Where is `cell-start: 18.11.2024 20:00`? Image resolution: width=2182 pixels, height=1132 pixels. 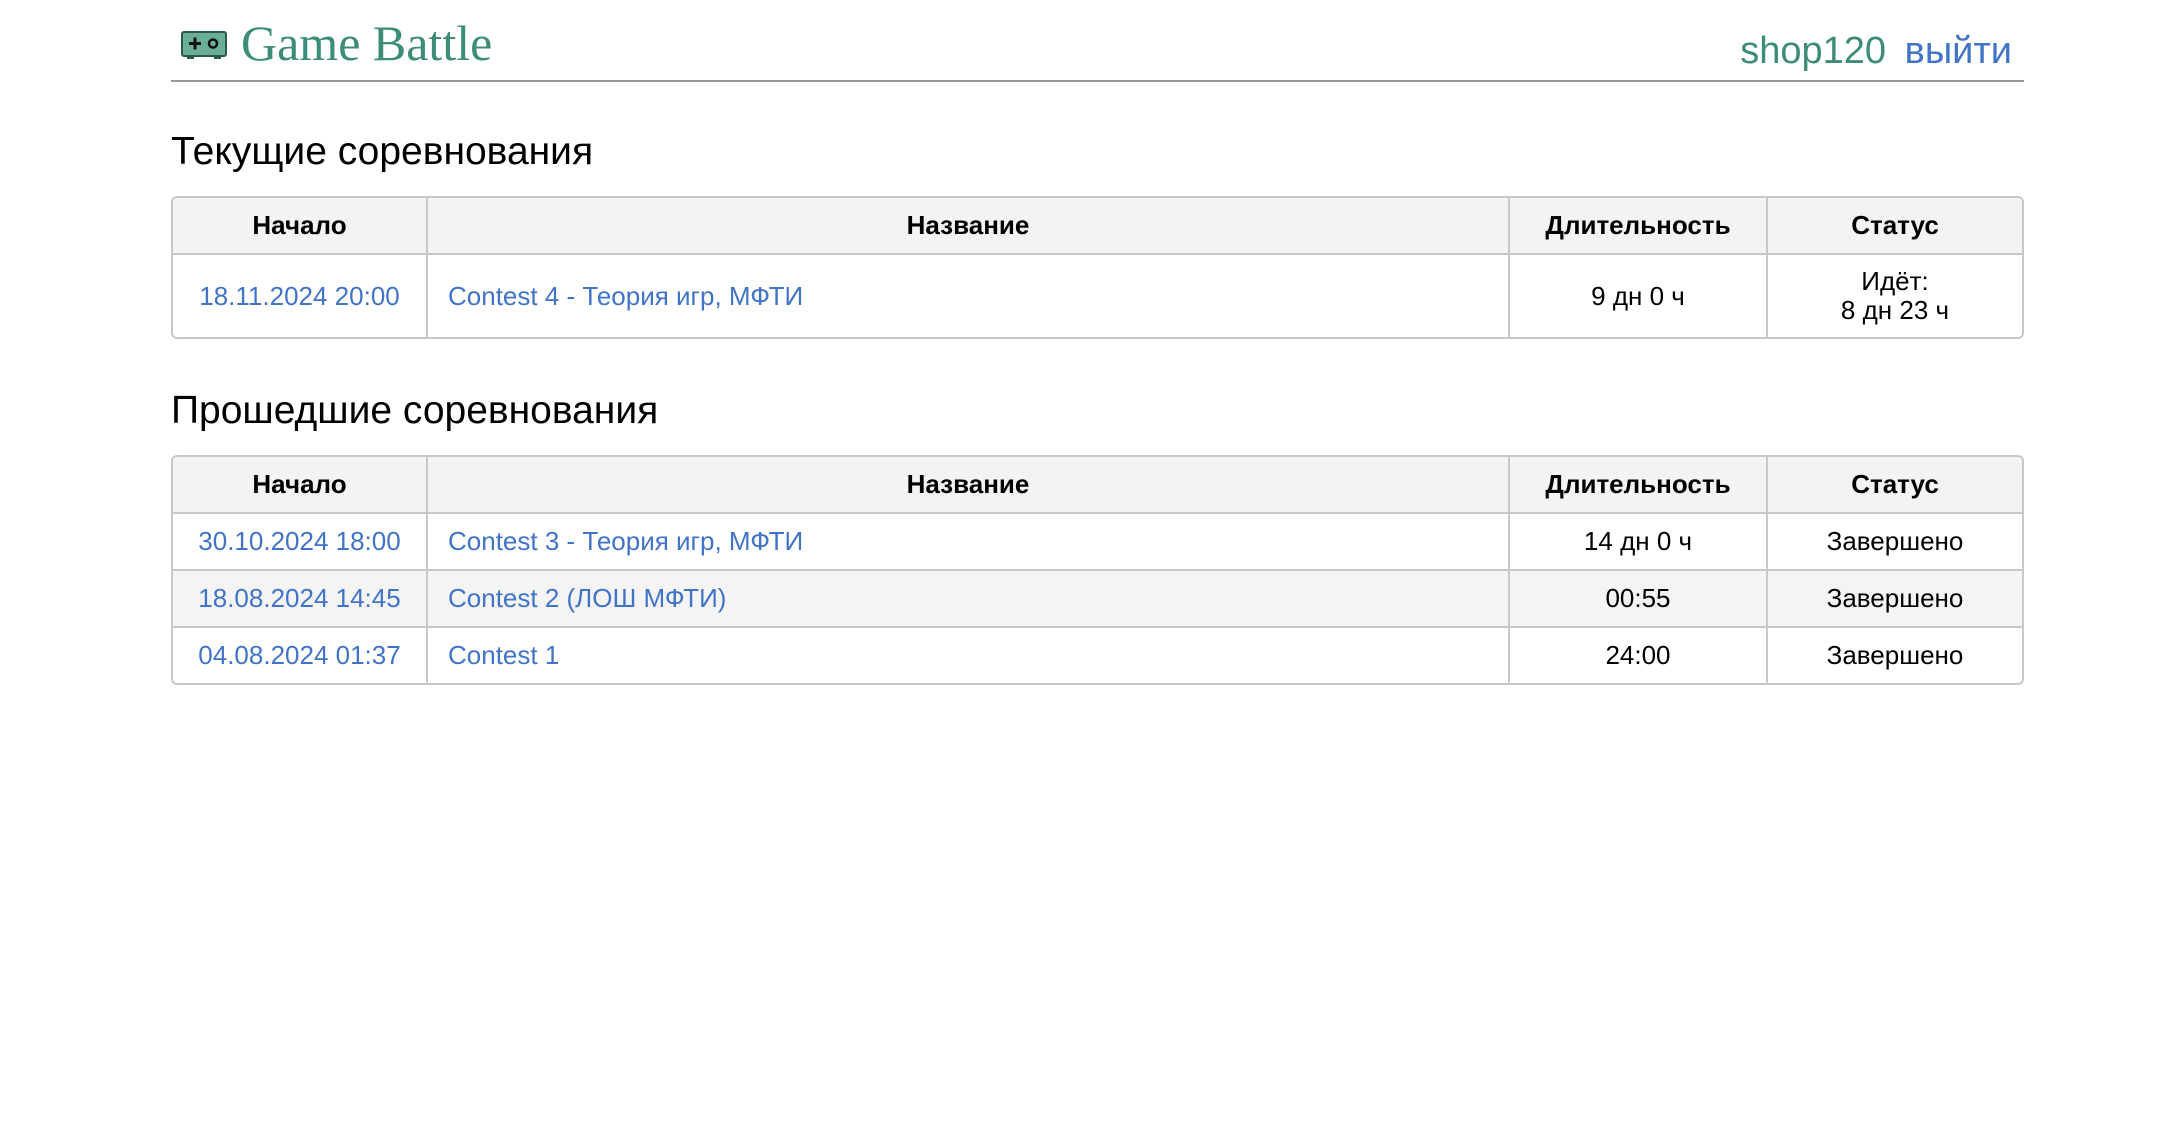
cell-start: 18.11.2024 20:00 is located at coordinates (300, 296).